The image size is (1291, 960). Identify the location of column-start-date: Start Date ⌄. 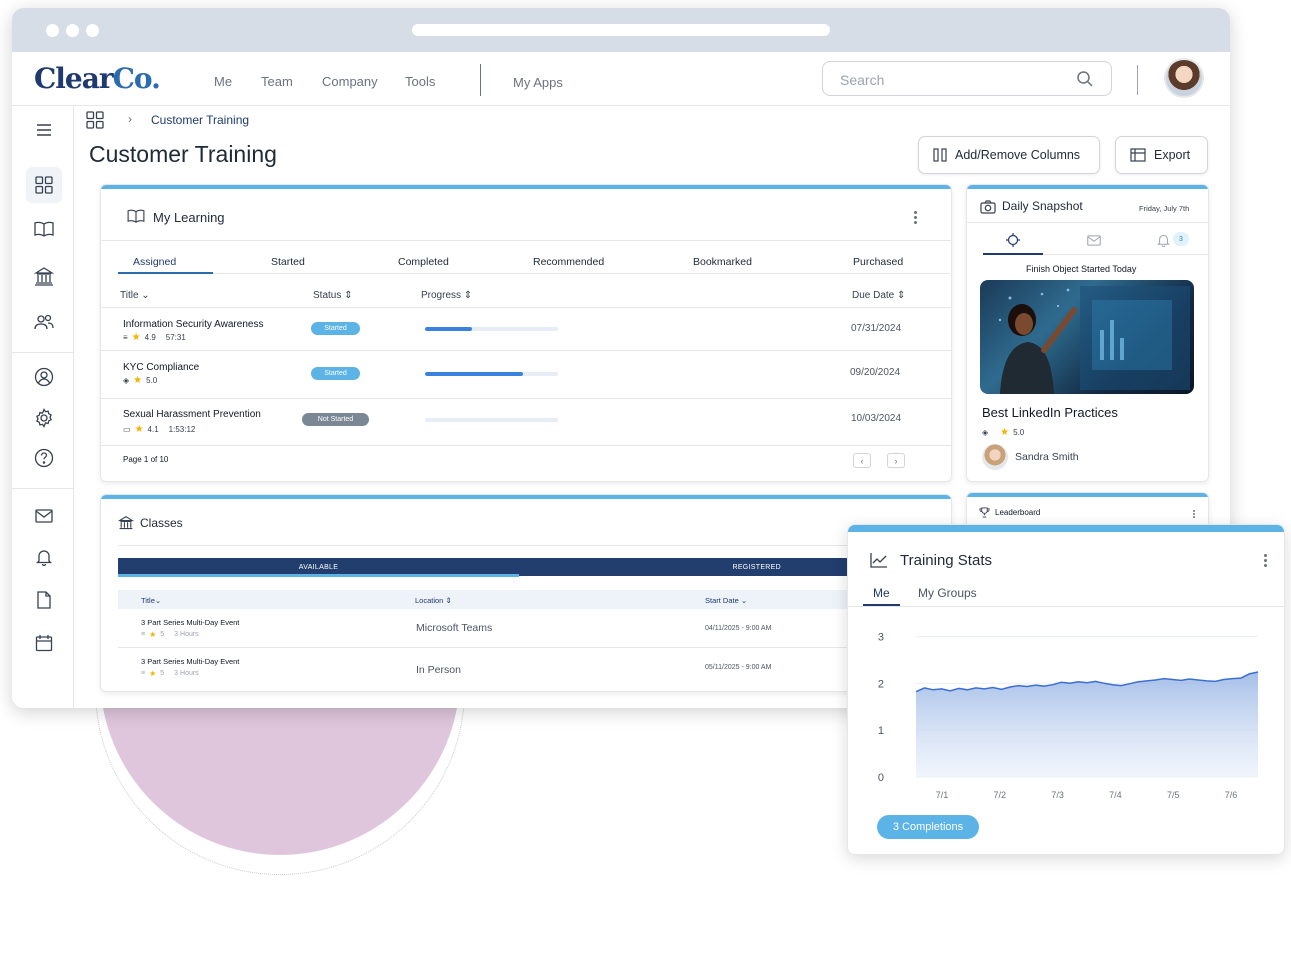
(726, 600).